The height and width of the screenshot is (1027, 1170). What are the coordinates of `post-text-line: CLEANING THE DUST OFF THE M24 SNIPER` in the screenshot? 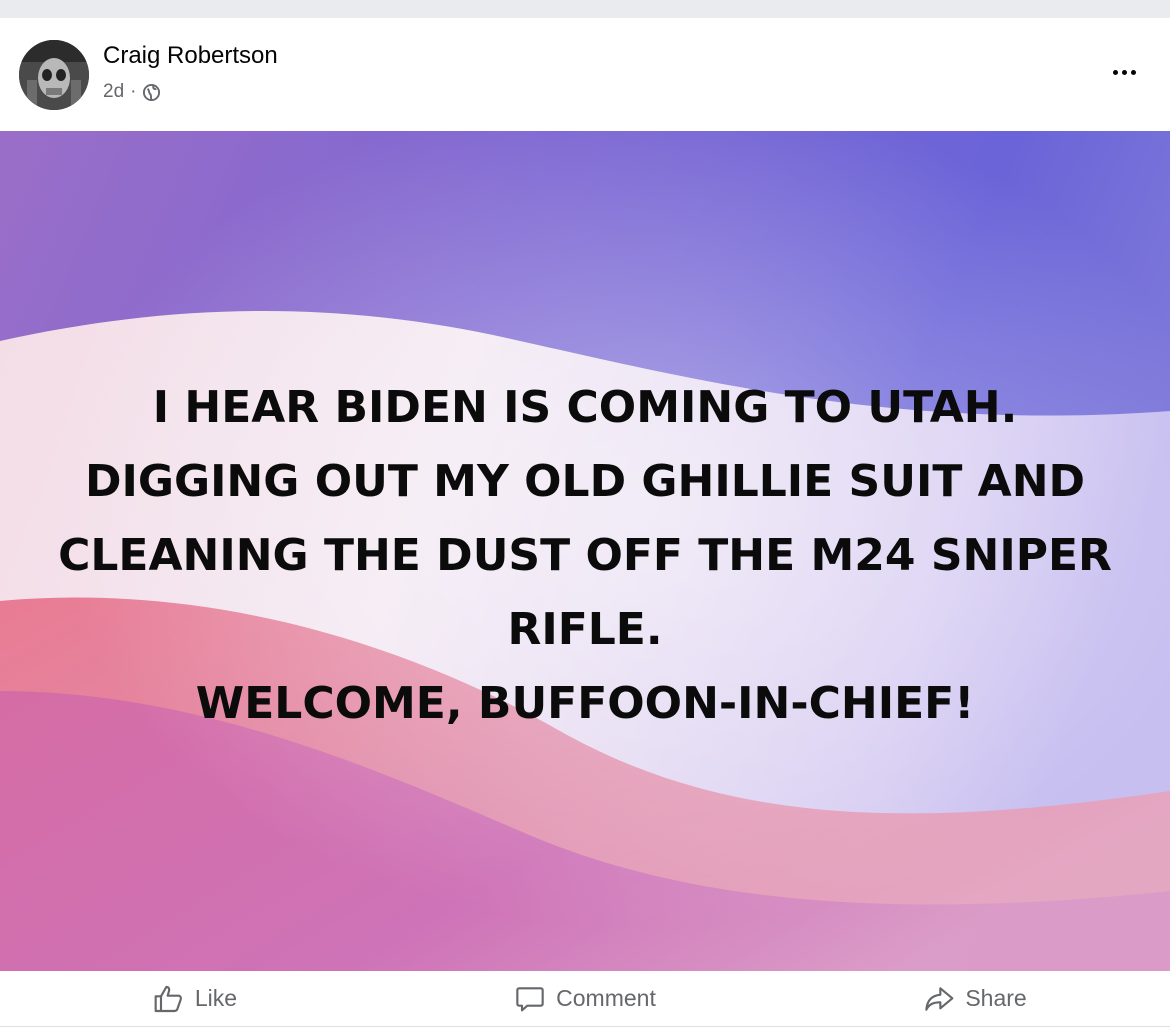 It's located at (585, 555).